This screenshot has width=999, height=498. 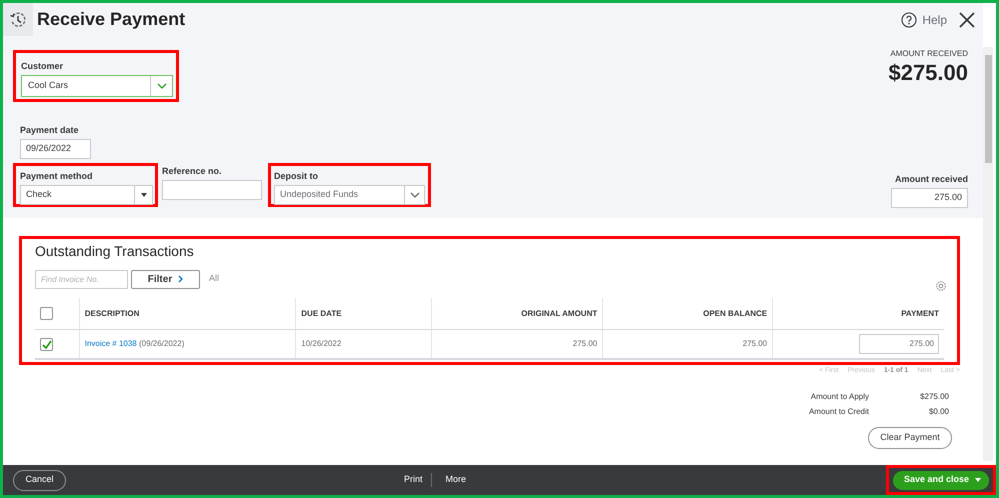 What do you see at coordinates (928, 73) in the screenshot?
I see `amount-received-total: $275.00` at bounding box center [928, 73].